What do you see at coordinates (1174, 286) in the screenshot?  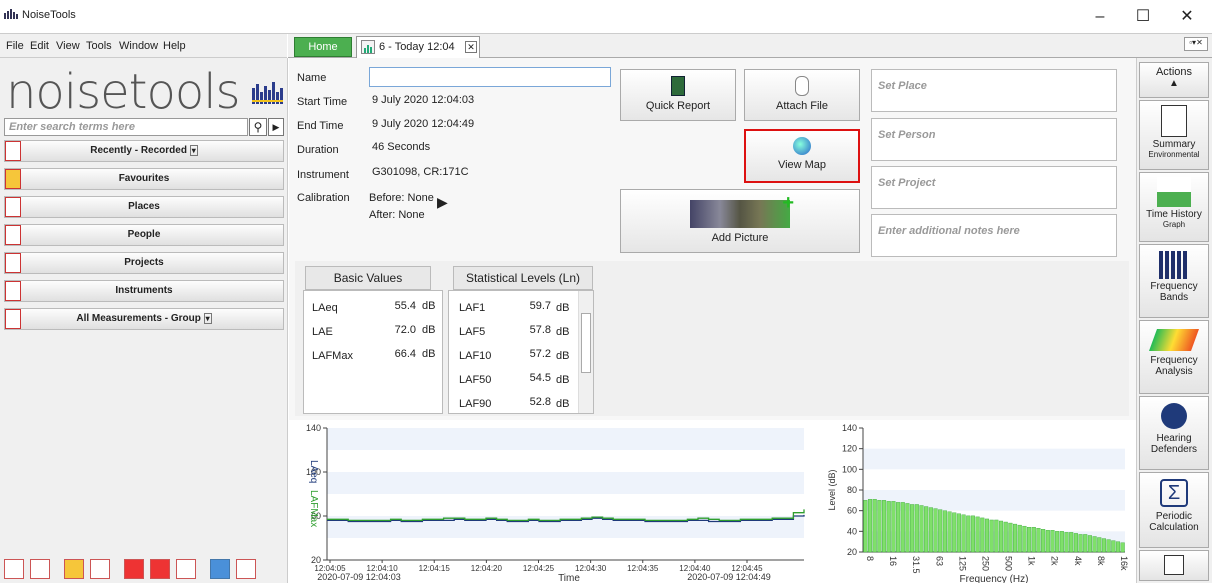 I see `frequency-bands-label: Frequency` at bounding box center [1174, 286].